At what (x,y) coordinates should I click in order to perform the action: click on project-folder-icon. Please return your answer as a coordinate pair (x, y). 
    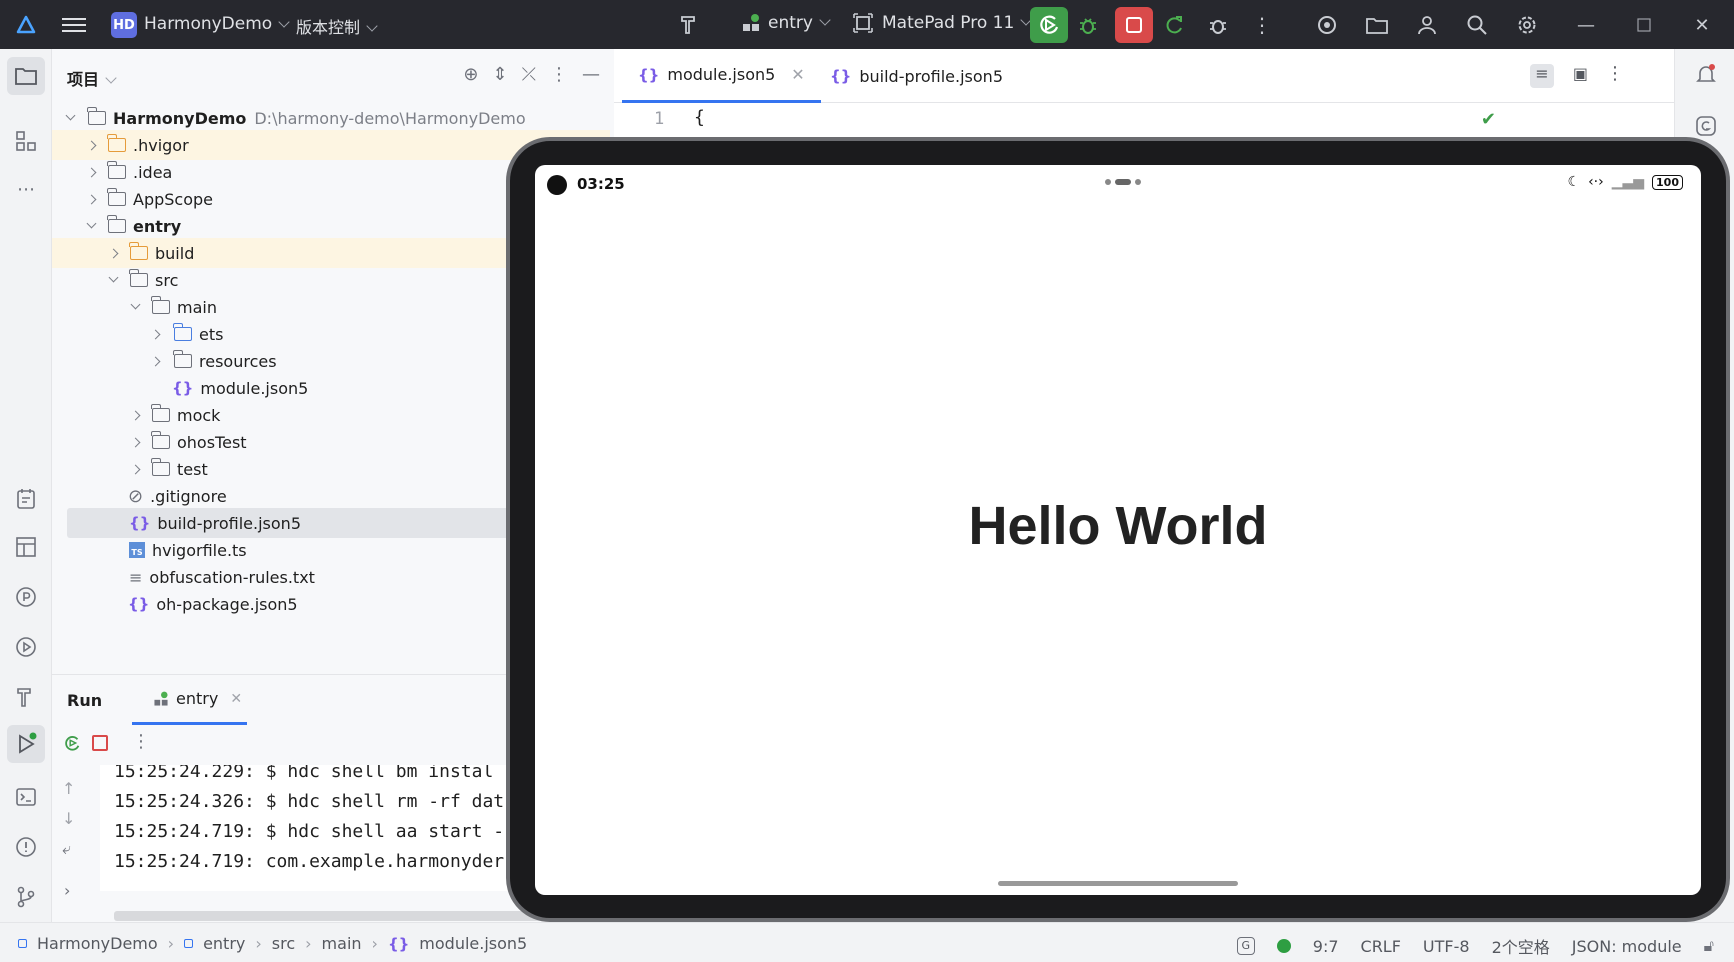
    Looking at the image, I should click on (26, 76).